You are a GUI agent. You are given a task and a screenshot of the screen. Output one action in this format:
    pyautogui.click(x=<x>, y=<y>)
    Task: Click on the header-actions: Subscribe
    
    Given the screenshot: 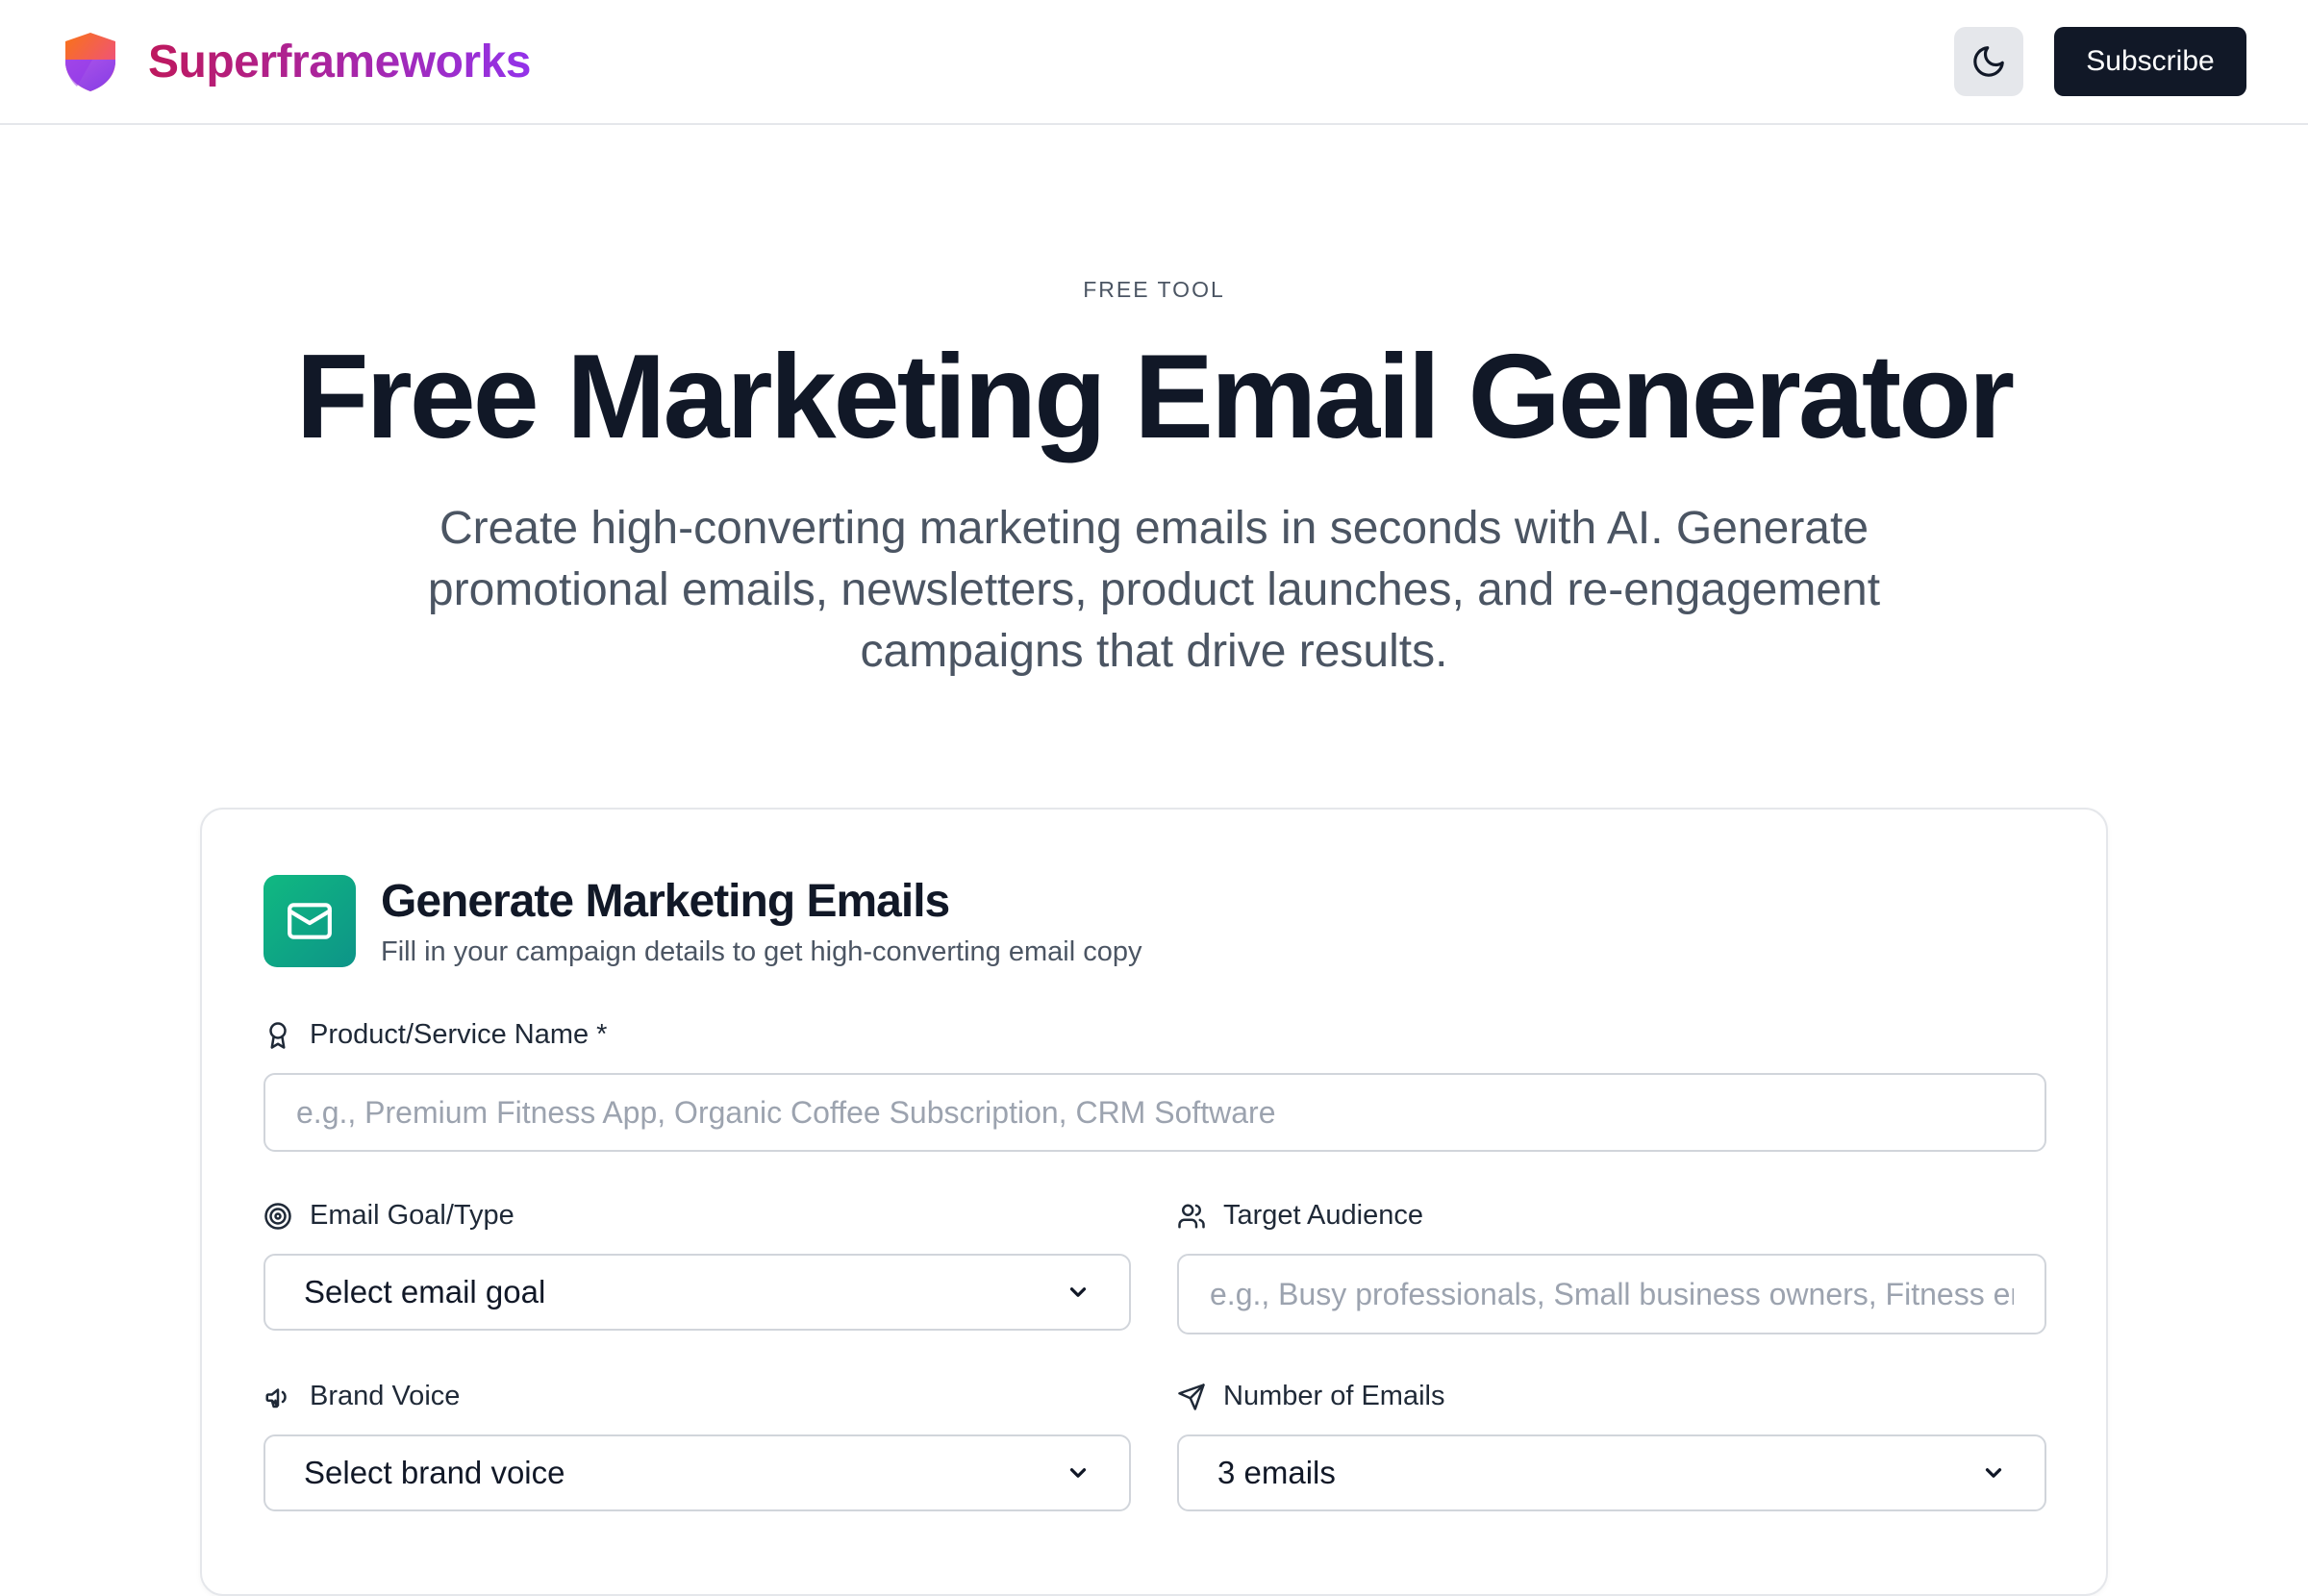 What is the action you would take?
    pyautogui.click(x=2100, y=62)
    